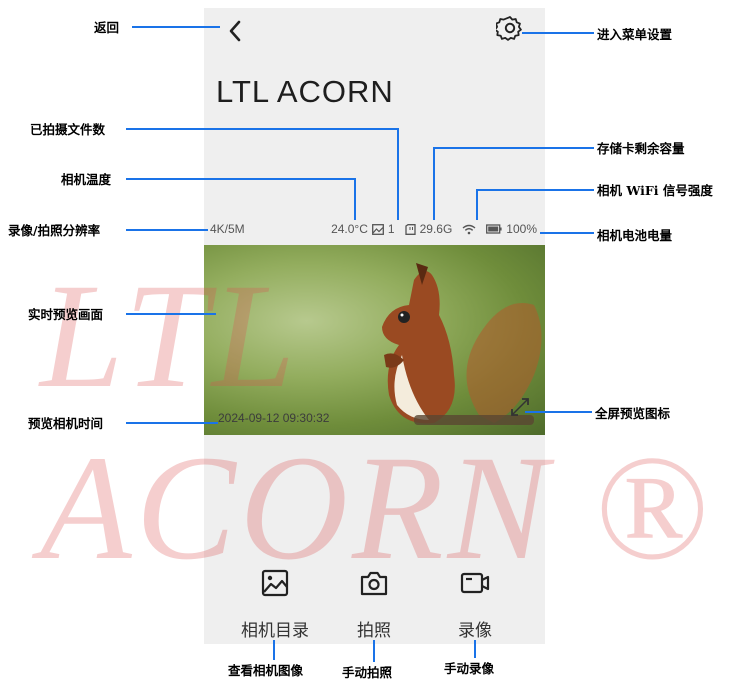 The image size is (737, 681). Describe the element at coordinates (367, 672) in the screenshot. I see `annotation-photo: 手动拍照` at that location.